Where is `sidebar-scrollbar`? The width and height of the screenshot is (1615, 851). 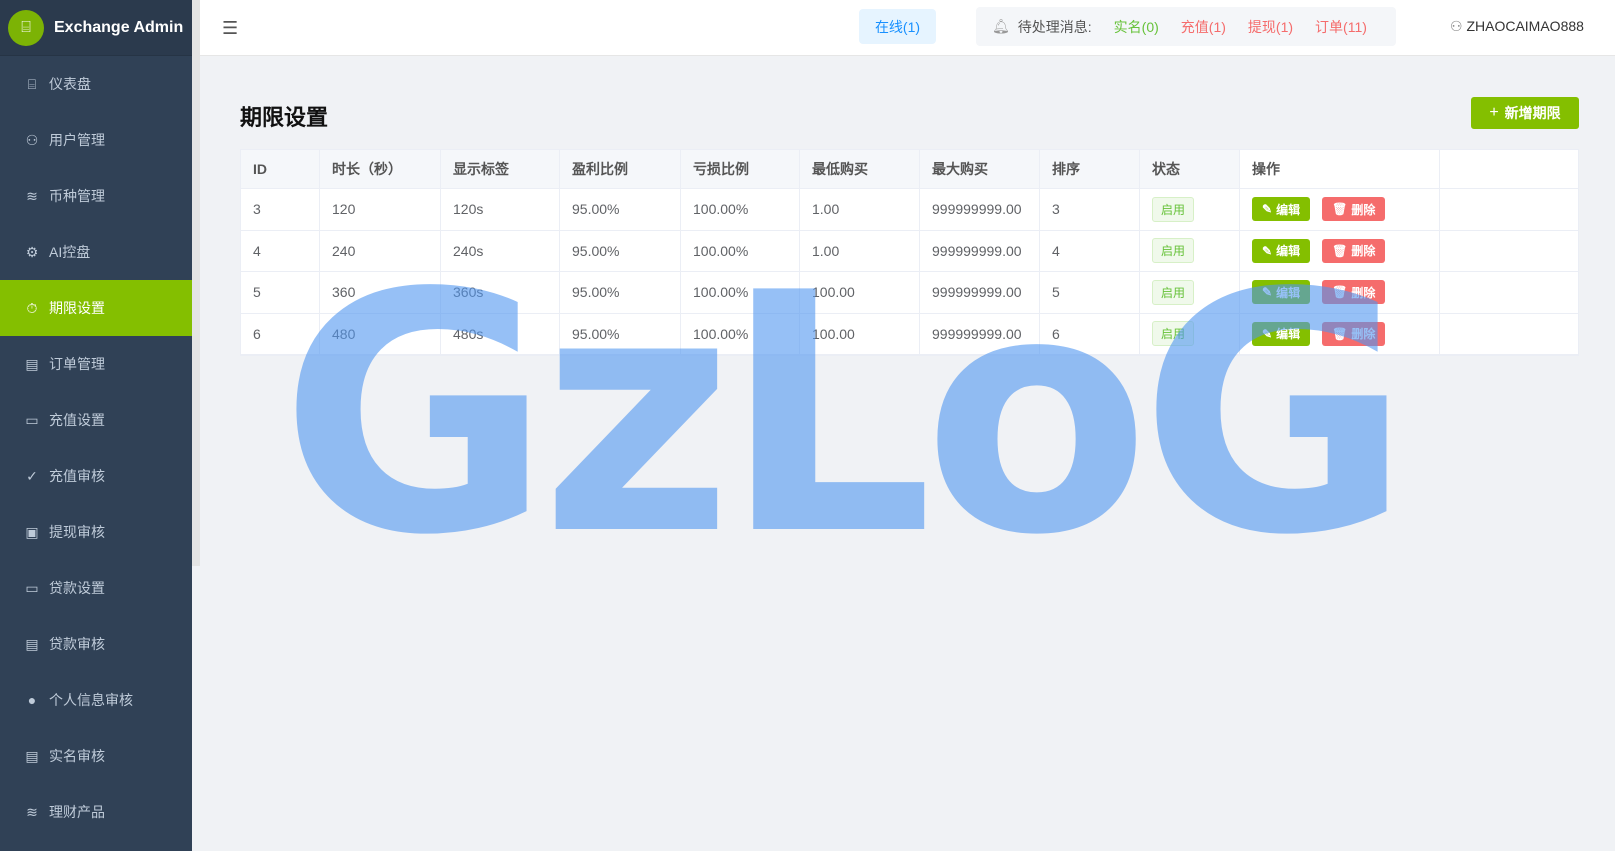 sidebar-scrollbar is located at coordinates (196, 283).